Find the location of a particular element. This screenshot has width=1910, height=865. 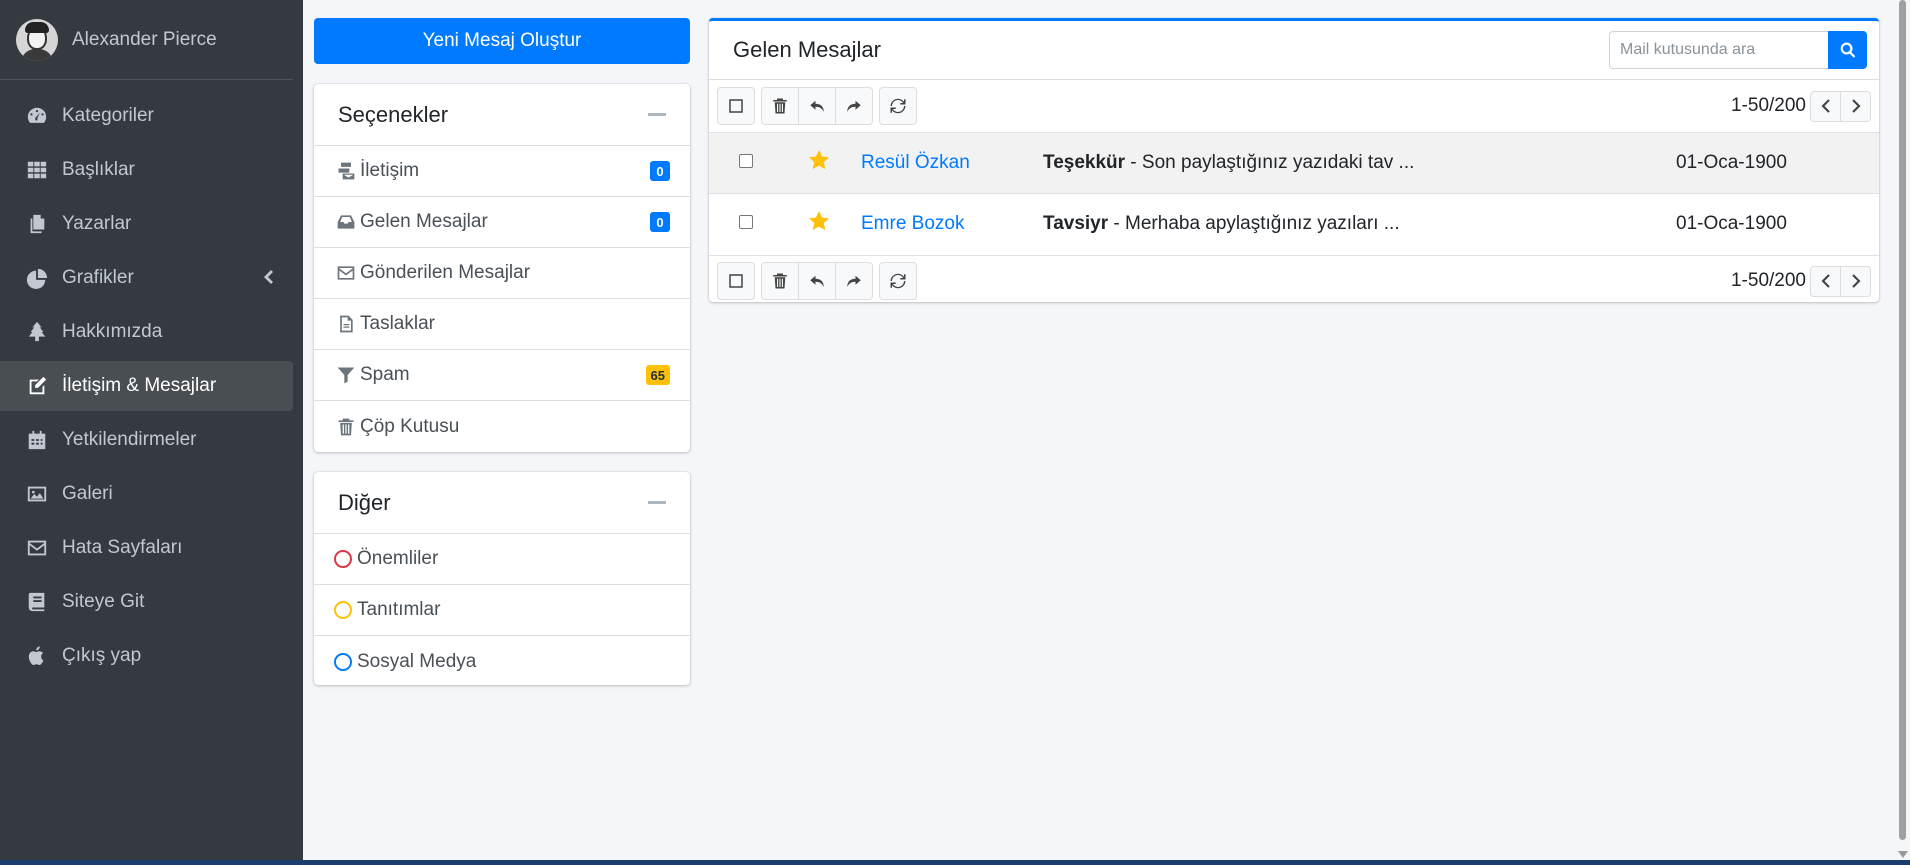

apple-icon is located at coordinates (37, 656).